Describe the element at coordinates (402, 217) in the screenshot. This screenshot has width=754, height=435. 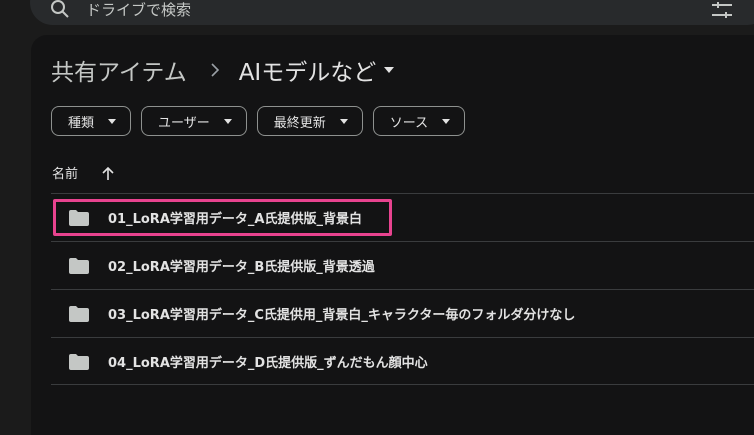
I see `list-item: 01_LoRA学習用データ_A氏提供版_背景白` at that location.